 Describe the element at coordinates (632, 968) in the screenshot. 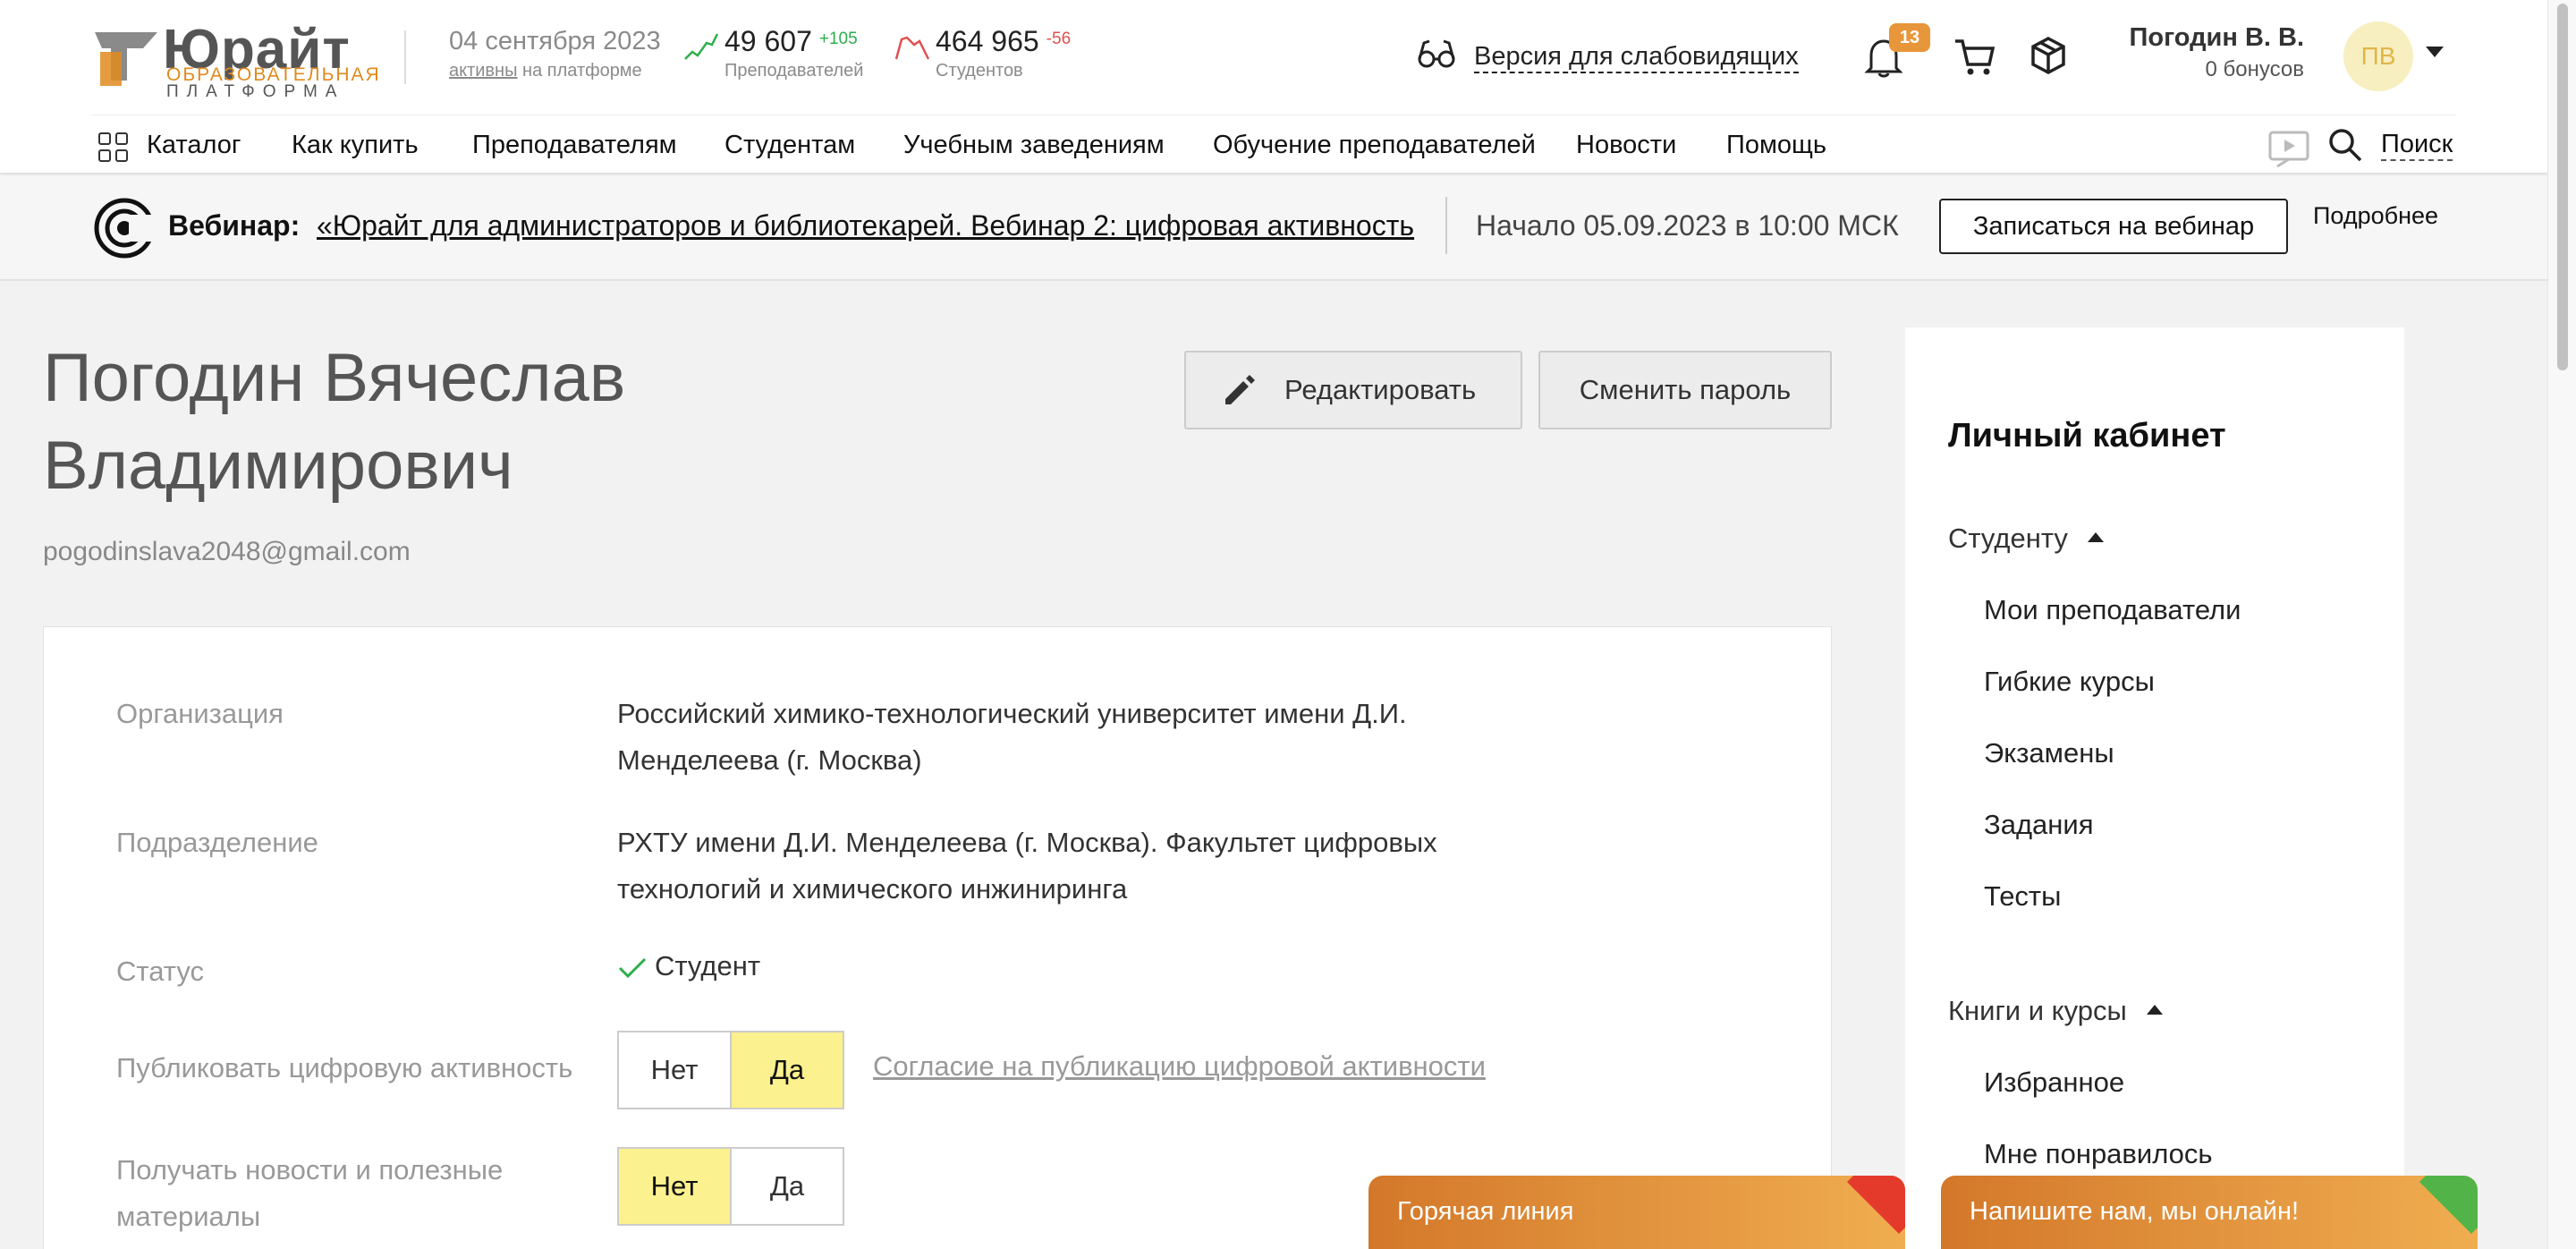

I see `check-icon` at that location.